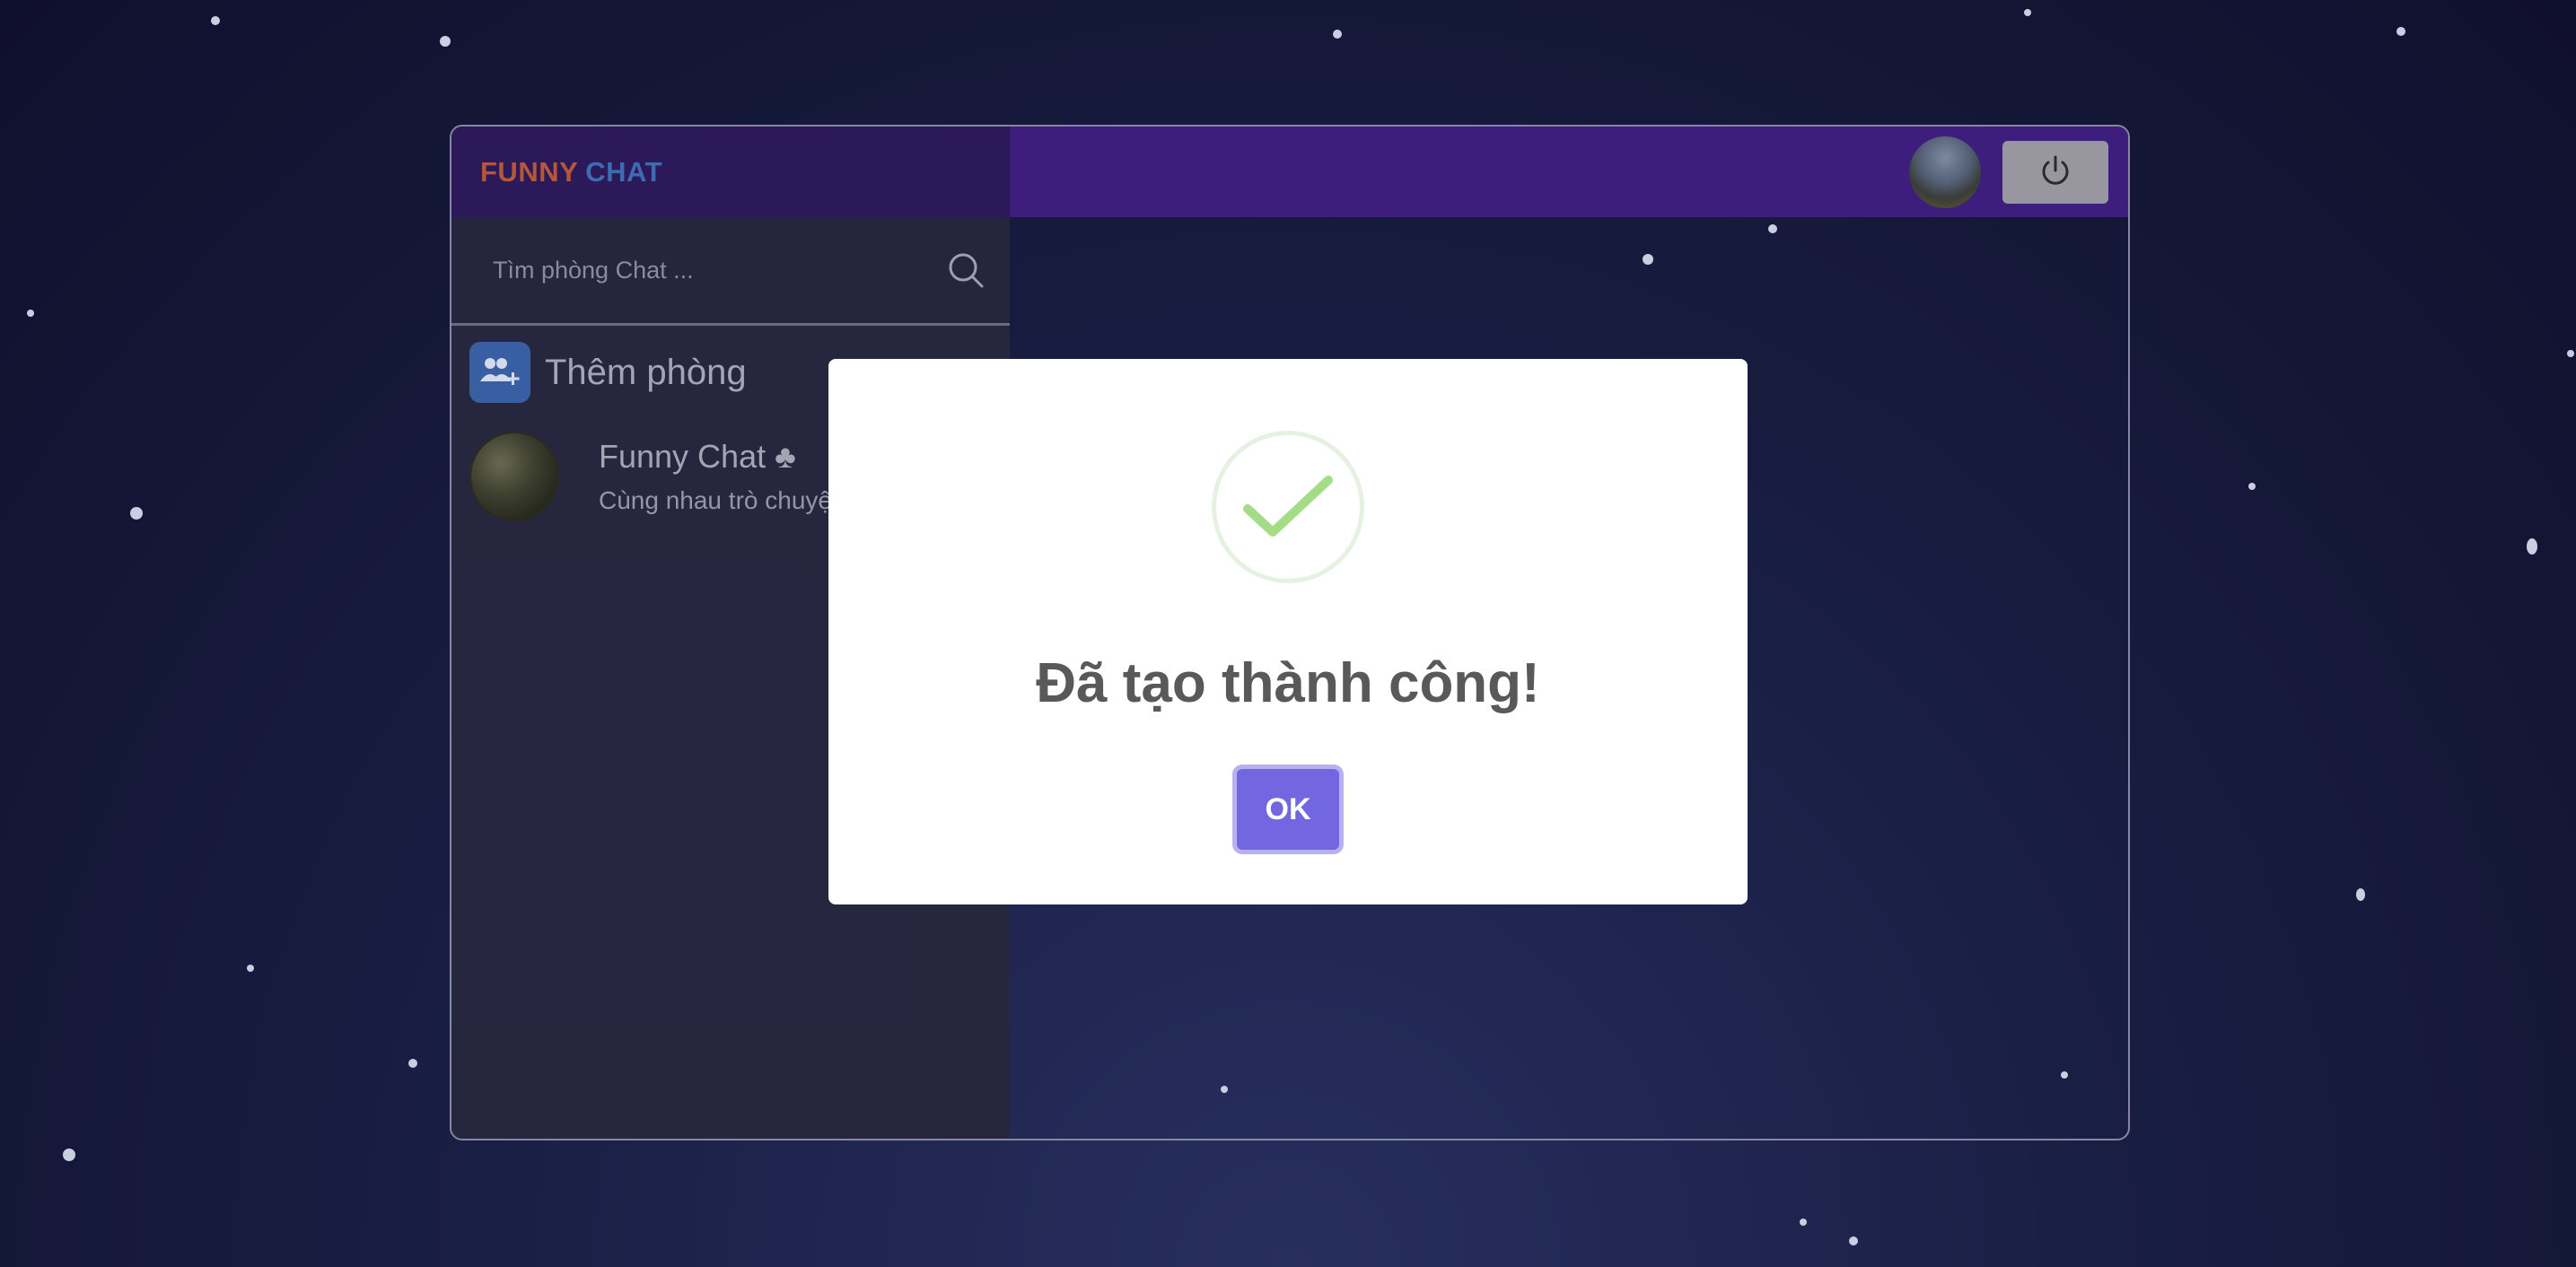  Describe the element at coordinates (1288, 507) in the screenshot. I see `success-check-icon` at that location.